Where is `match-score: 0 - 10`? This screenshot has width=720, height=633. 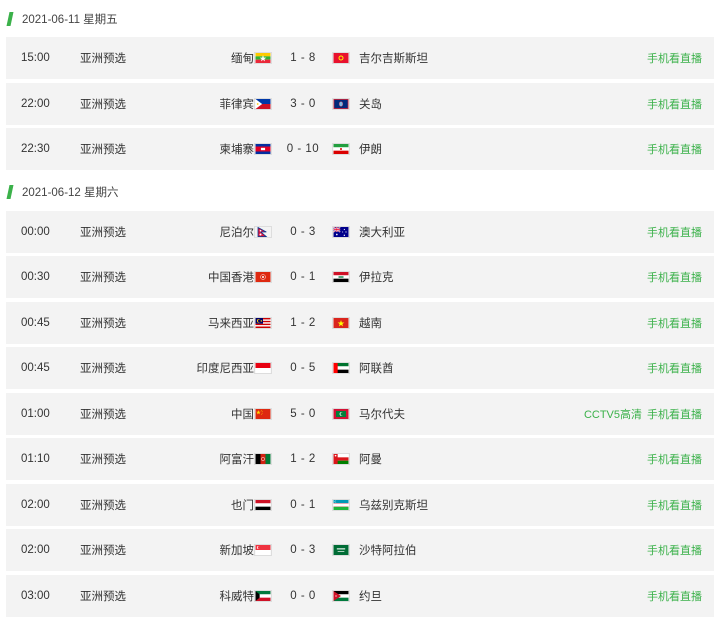
match-score: 0 - 10 is located at coordinates (303, 149).